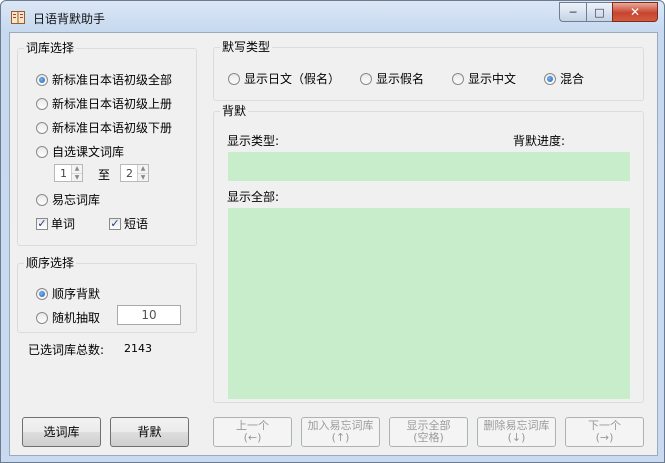  Describe the element at coordinates (138, 348) in the screenshot. I see `total-value: 2143` at that location.